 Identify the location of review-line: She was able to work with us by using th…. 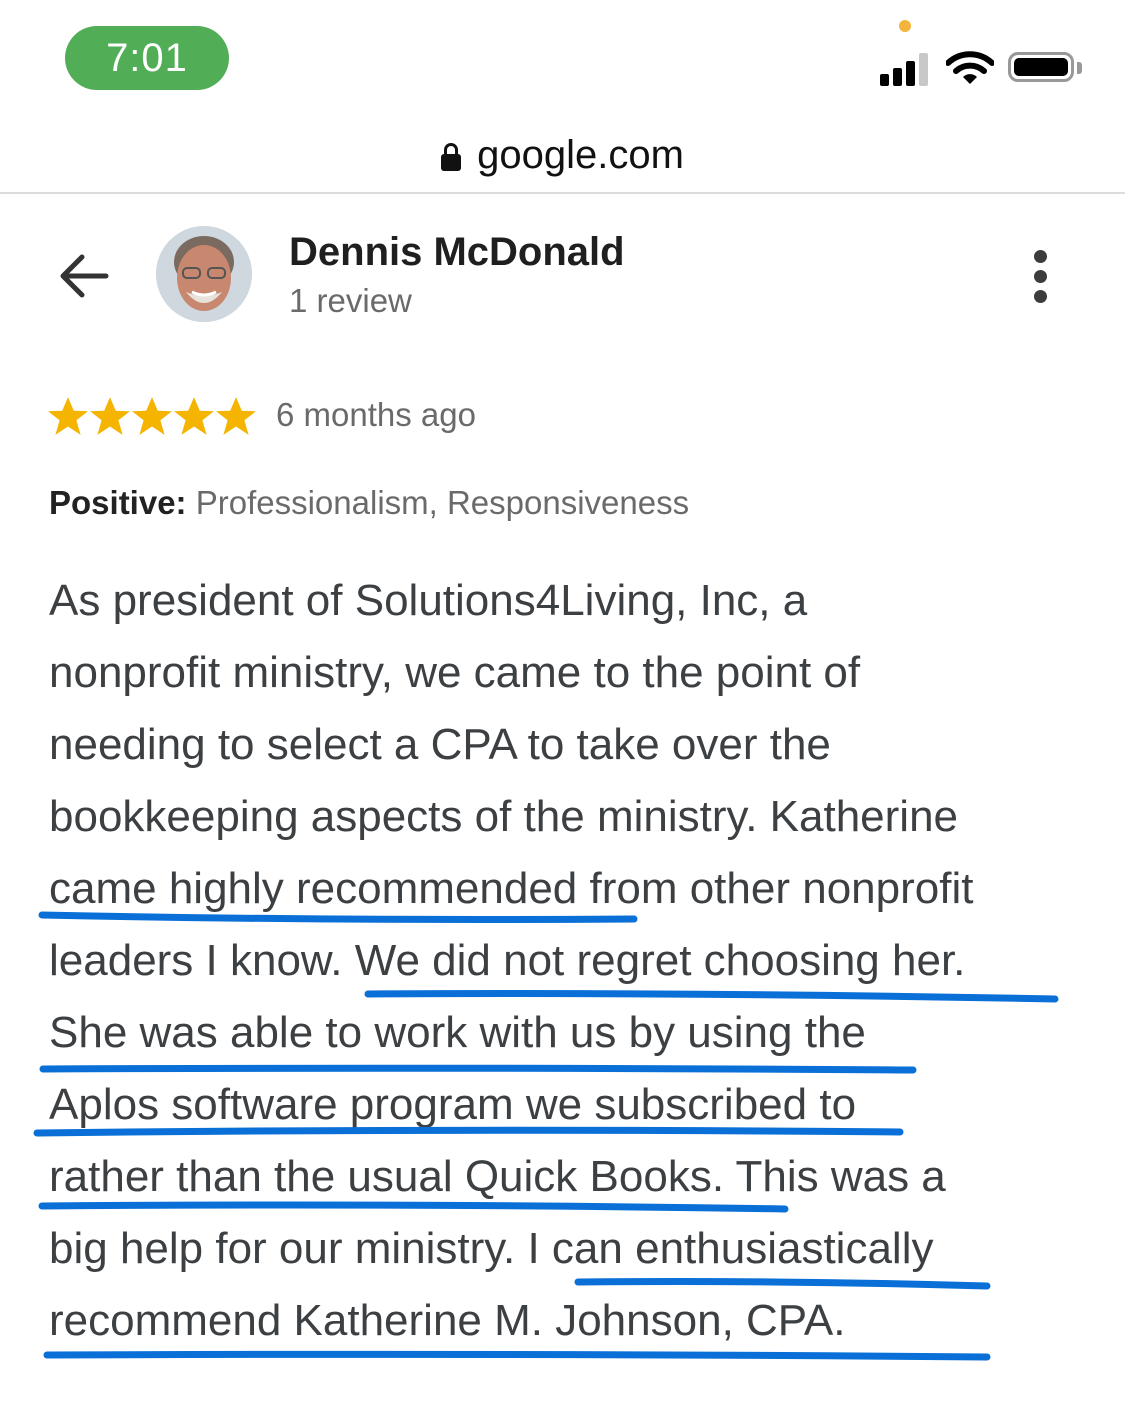
(457, 1032).